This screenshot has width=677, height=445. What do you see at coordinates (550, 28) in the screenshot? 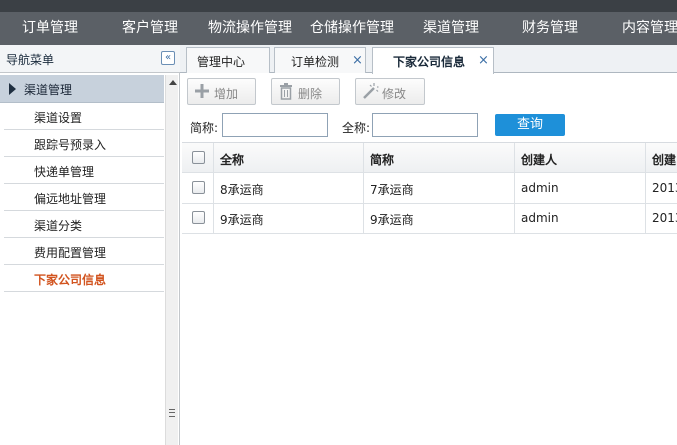
I see `topnav-item-finance: 财务管理` at bounding box center [550, 28].